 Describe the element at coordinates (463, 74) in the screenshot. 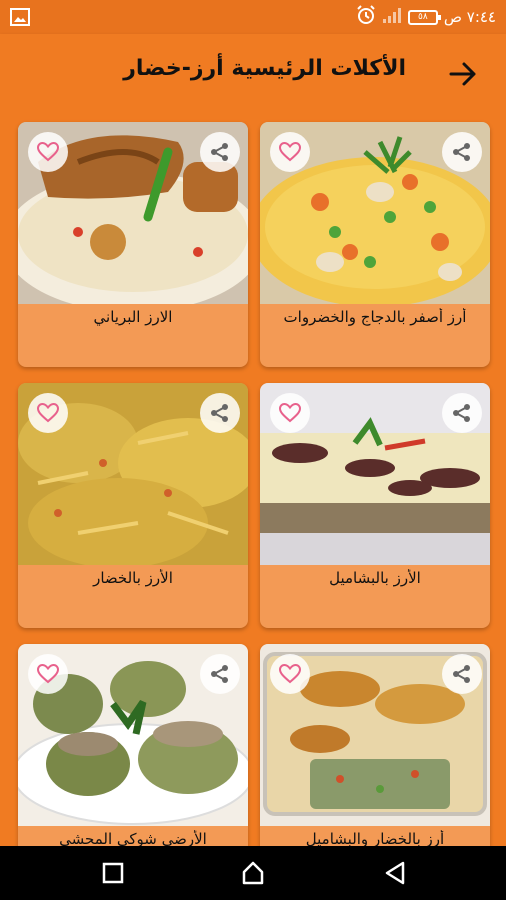

I see `arrow-right-icon` at that location.